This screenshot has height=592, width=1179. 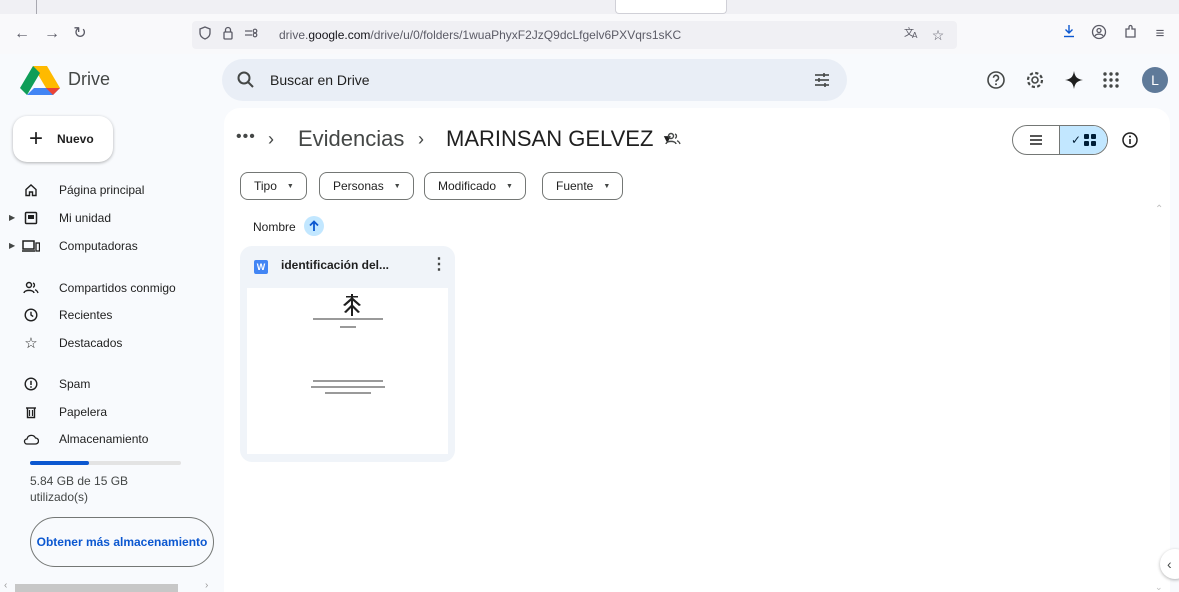 What do you see at coordinates (358, 186) in the screenshot?
I see `filter-label: Personas` at bounding box center [358, 186].